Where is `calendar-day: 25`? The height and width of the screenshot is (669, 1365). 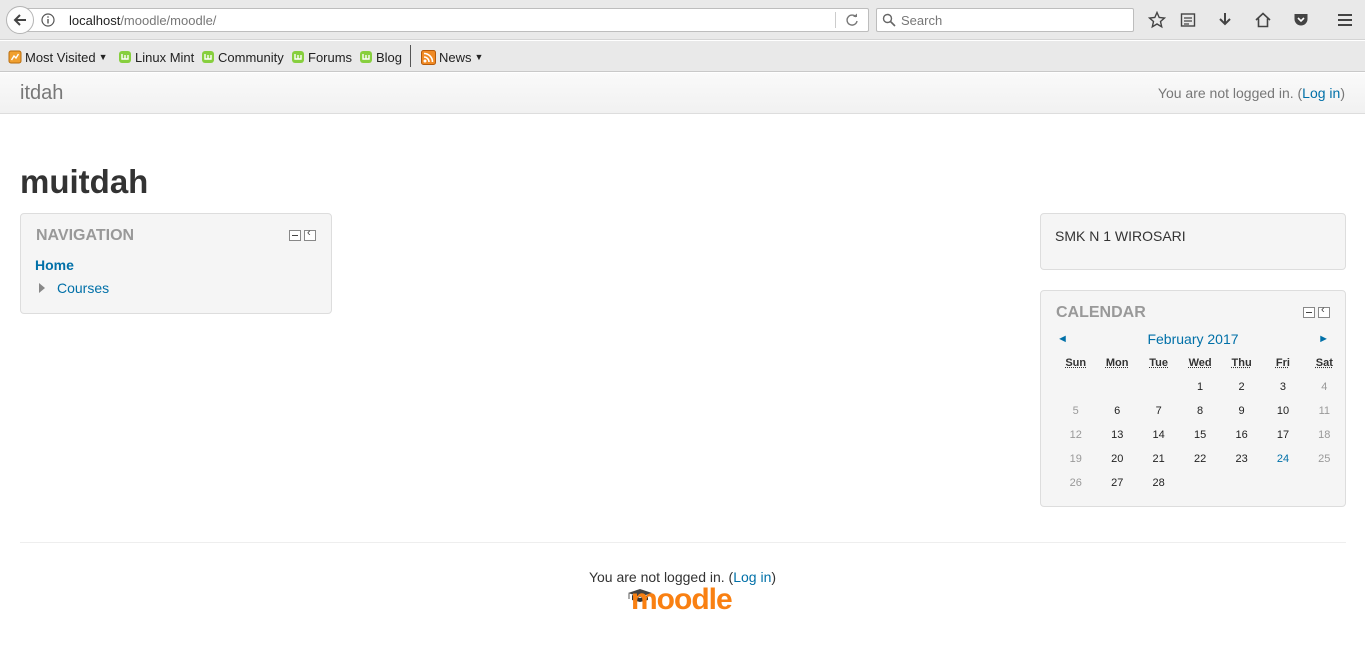
calendar-day: 25 is located at coordinates (1324, 459).